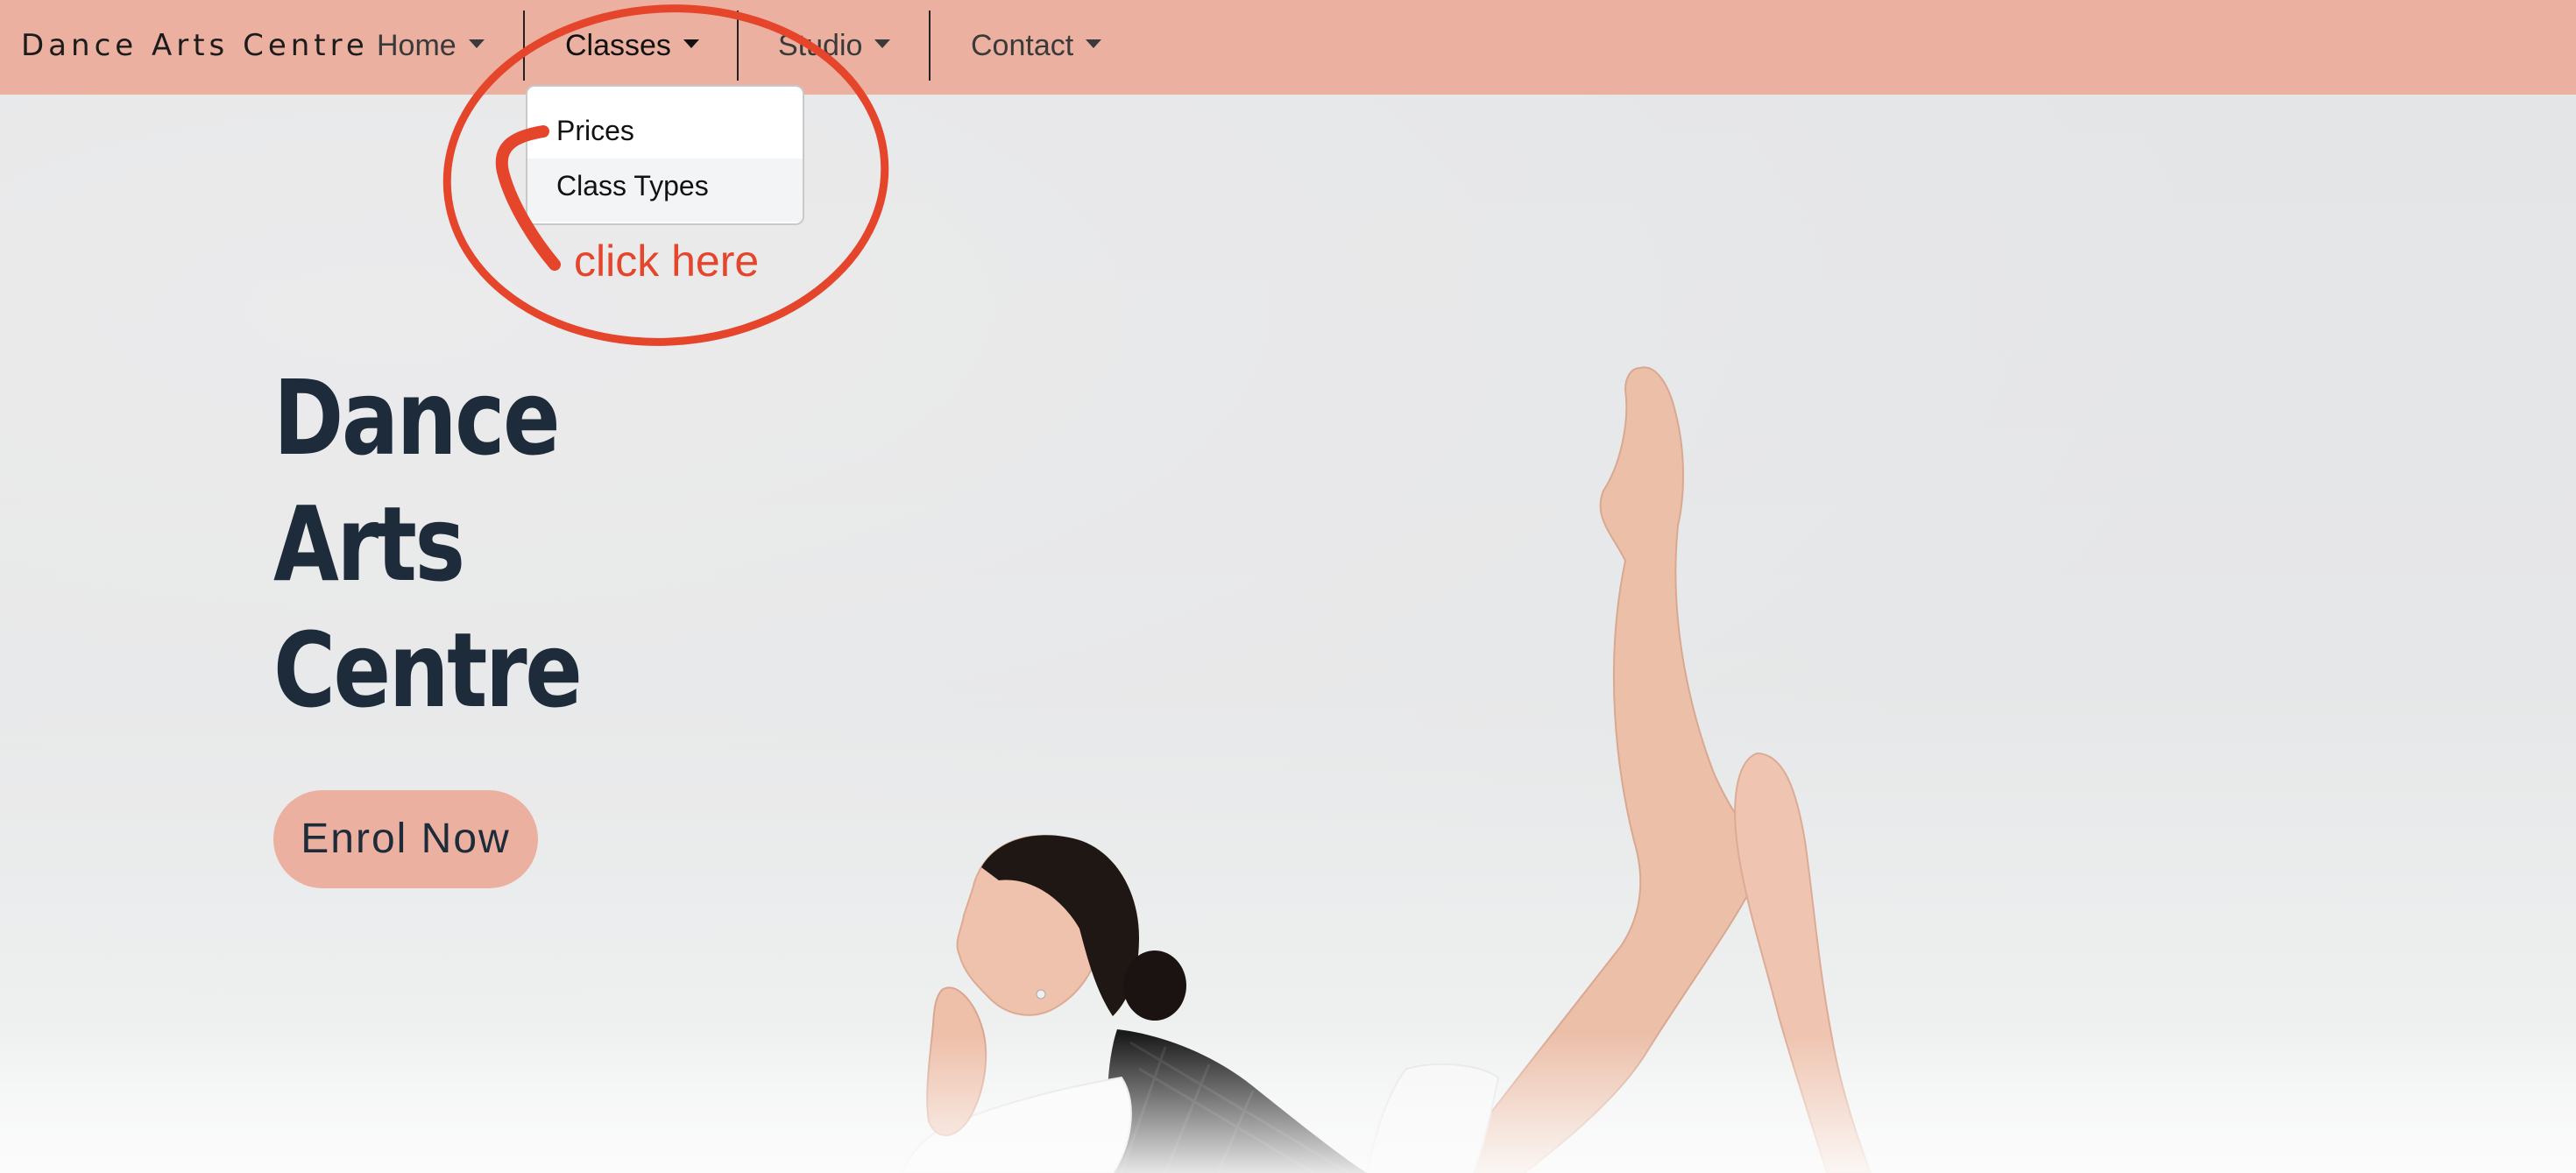 Image resolution: width=2576 pixels, height=1173 pixels. What do you see at coordinates (820, 45) in the screenshot?
I see `nav-item-studio-label: Studio` at bounding box center [820, 45].